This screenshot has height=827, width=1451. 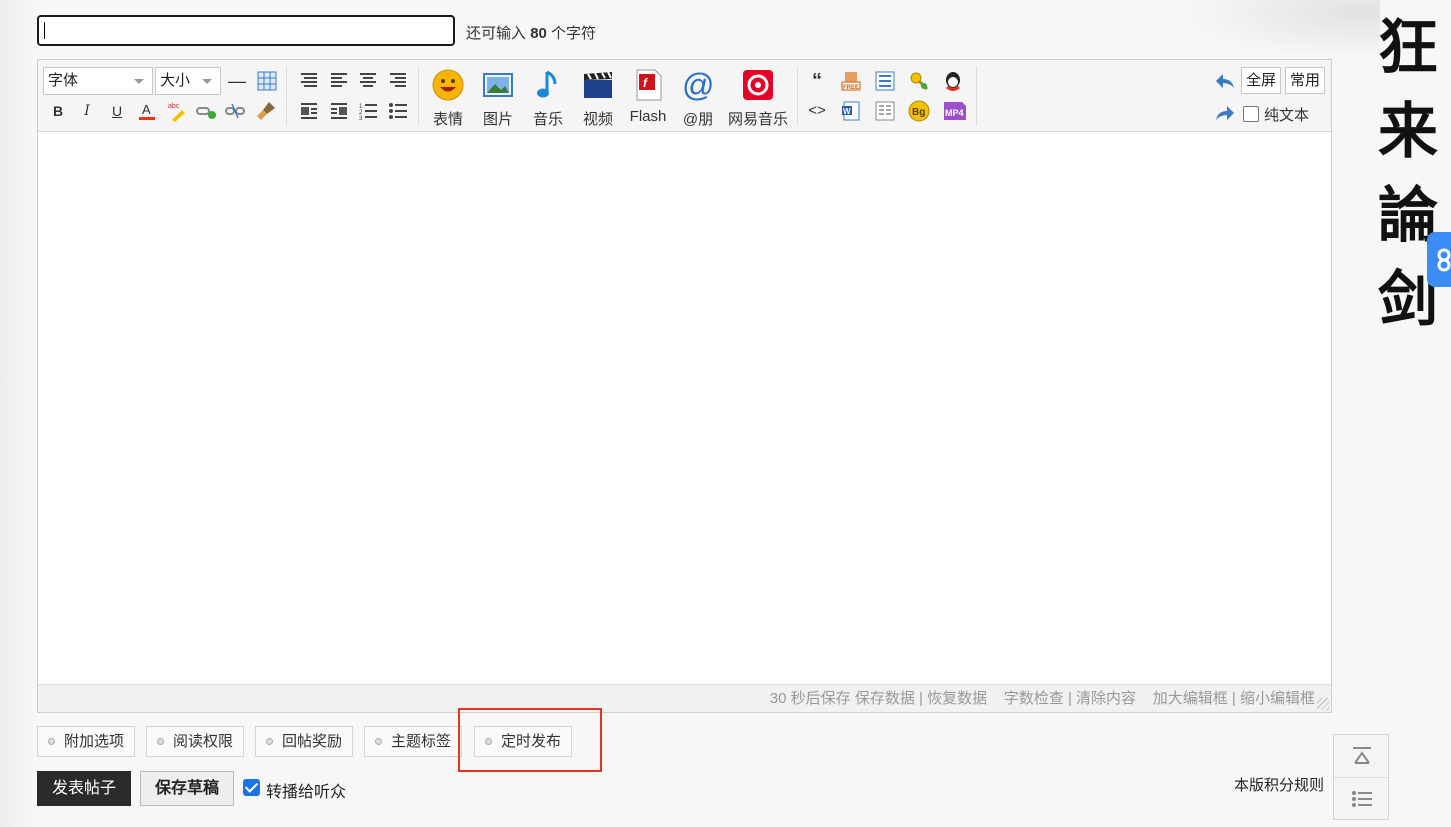 What do you see at coordinates (1362, 799) in the screenshot?
I see `list-icon` at bounding box center [1362, 799].